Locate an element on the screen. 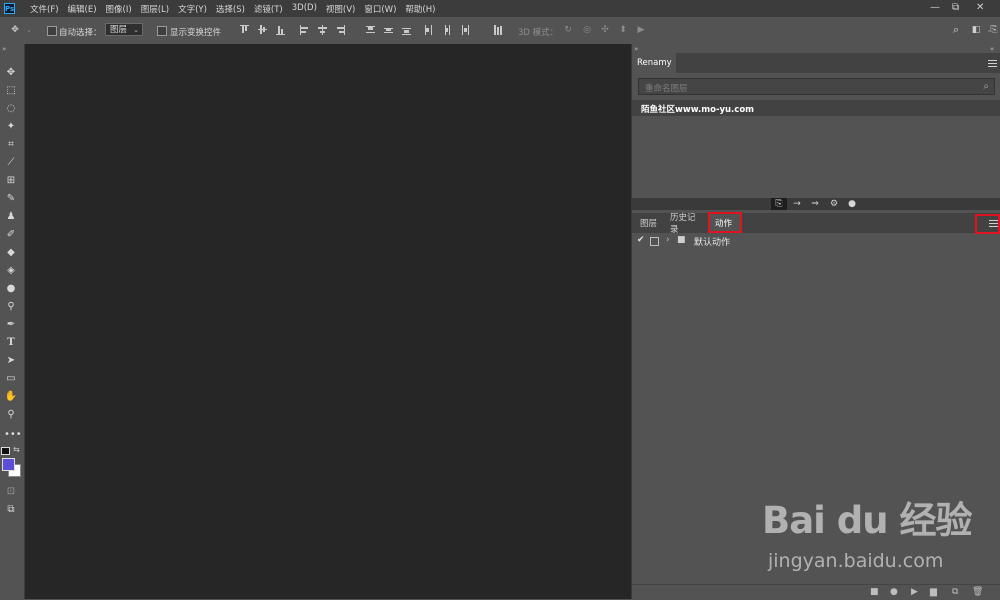 Image resolution: width=1000 pixels, height=600 pixels. toggle-check-icon: ✔ is located at coordinates (641, 240).